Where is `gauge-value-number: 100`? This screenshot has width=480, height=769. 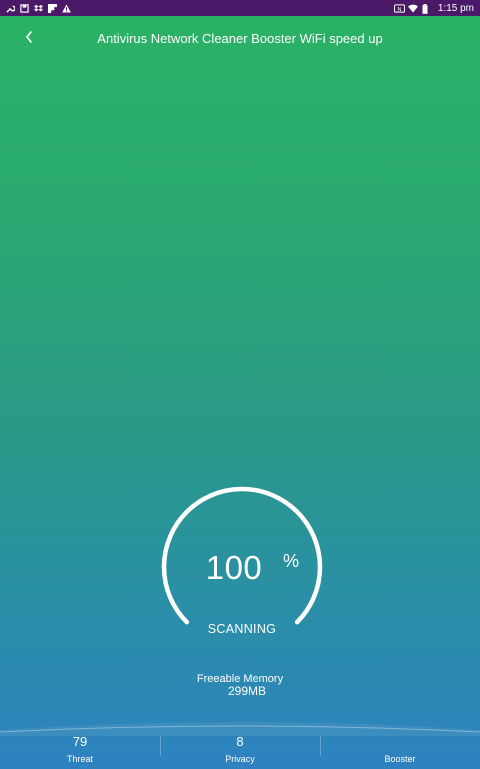
gauge-value-number: 100 is located at coordinates (234, 567).